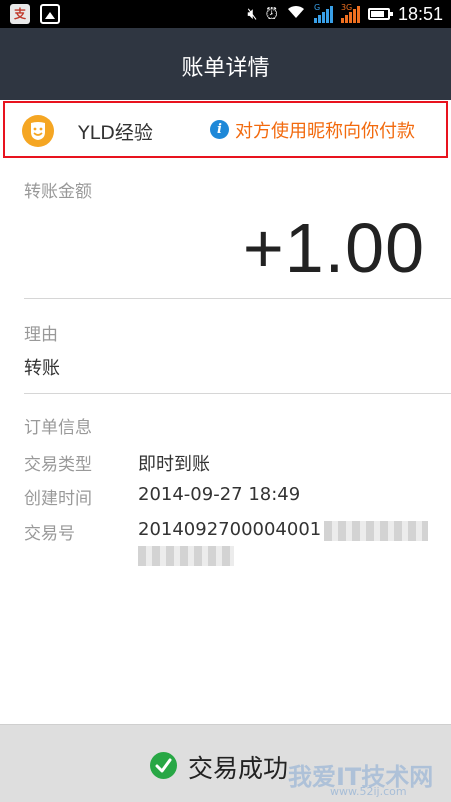 This screenshot has height=802, width=451. I want to click on gallery-icon, so click(50, 14).